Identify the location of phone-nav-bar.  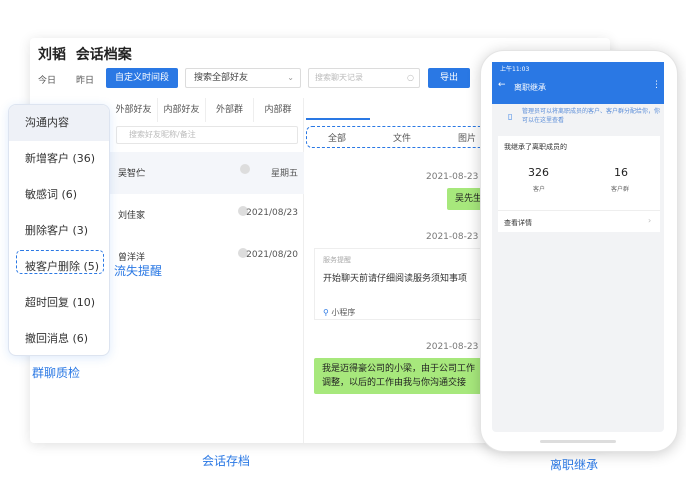
(578, 426).